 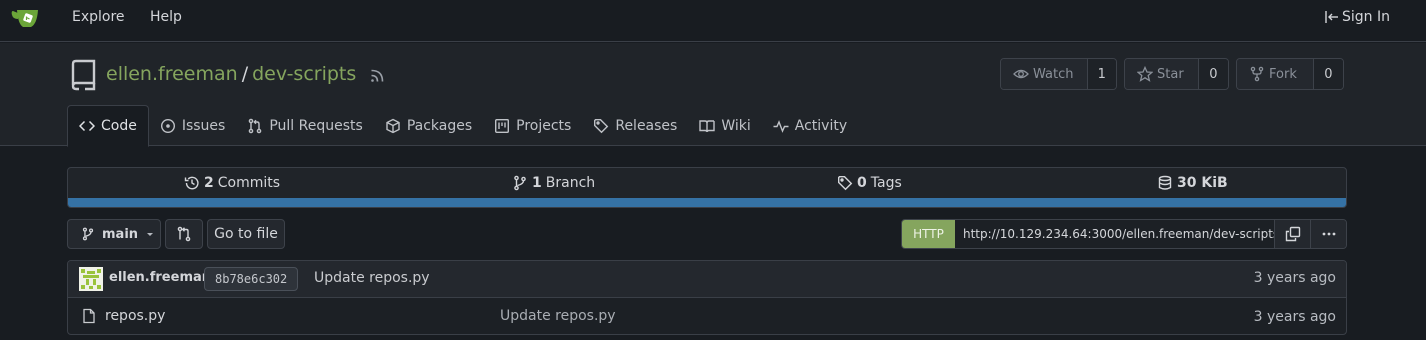 I want to click on tab-releases-label: Releases, so click(x=646, y=125).